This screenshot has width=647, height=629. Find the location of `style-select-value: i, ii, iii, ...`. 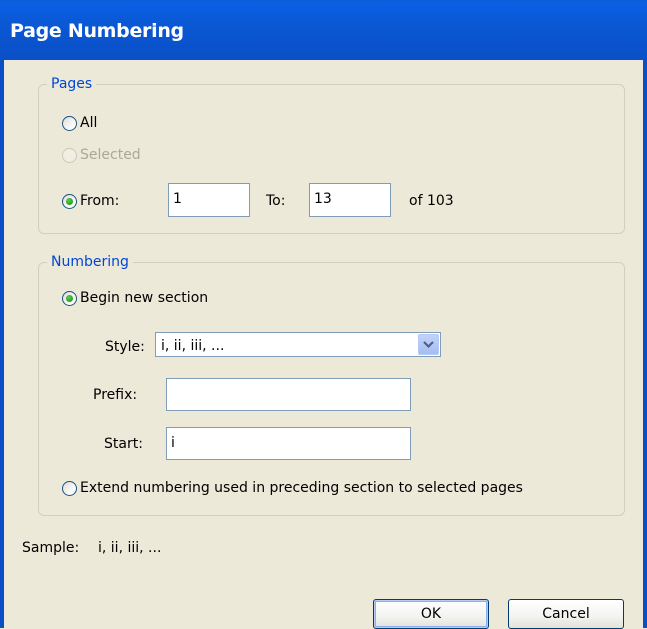

style-select-value: i, ii, iii, ... is located at coordinates (193, 346).